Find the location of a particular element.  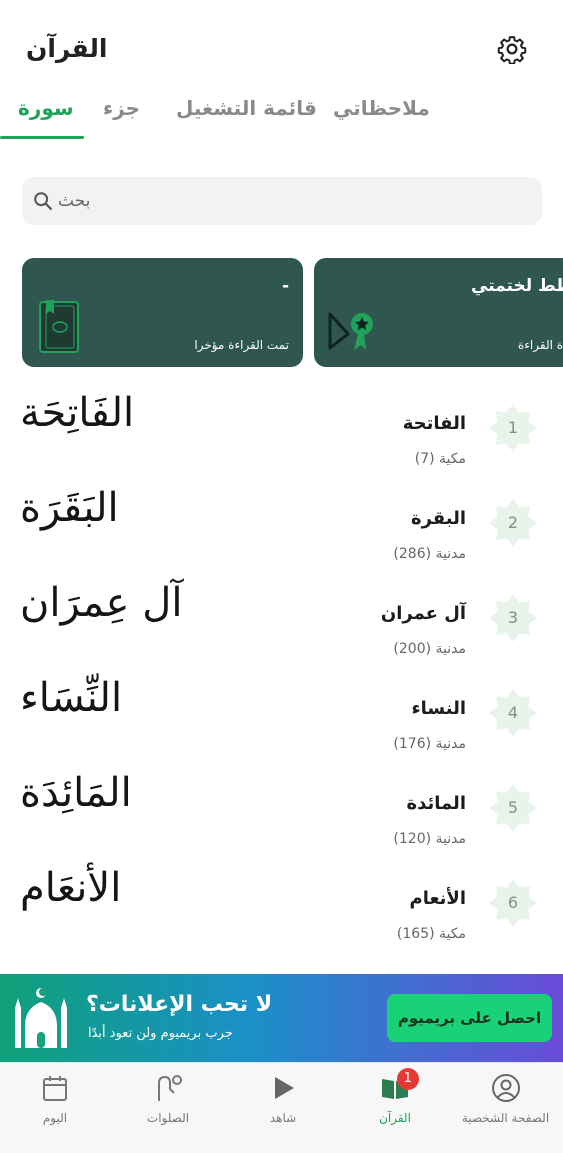

surah-calligraphy: الفَاتِحَة is located at coordinates (77, 413).